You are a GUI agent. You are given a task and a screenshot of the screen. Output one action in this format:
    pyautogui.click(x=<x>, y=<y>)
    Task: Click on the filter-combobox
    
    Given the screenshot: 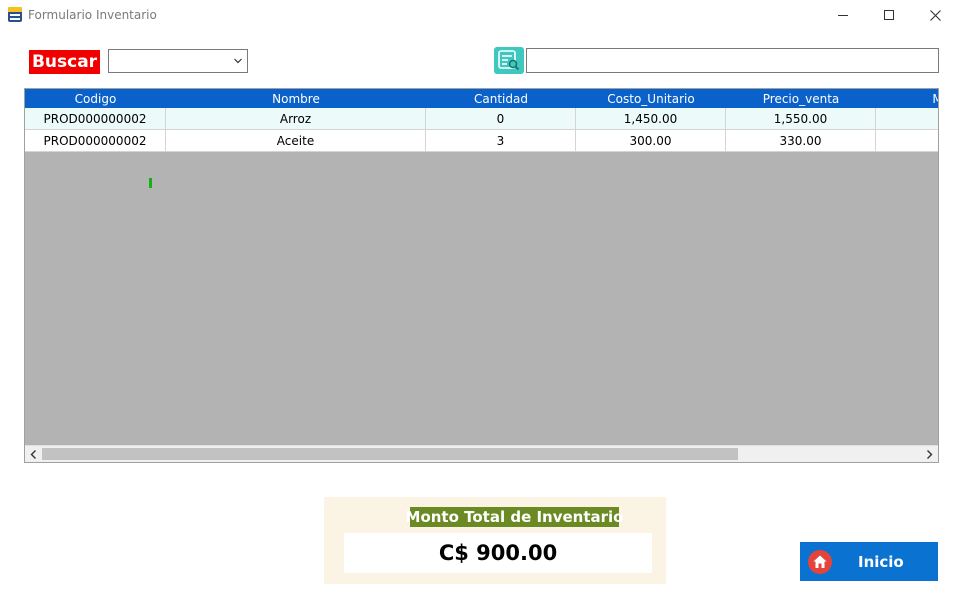 What is the action you would take?
    pyautogui.click(x=178, y=61)
    